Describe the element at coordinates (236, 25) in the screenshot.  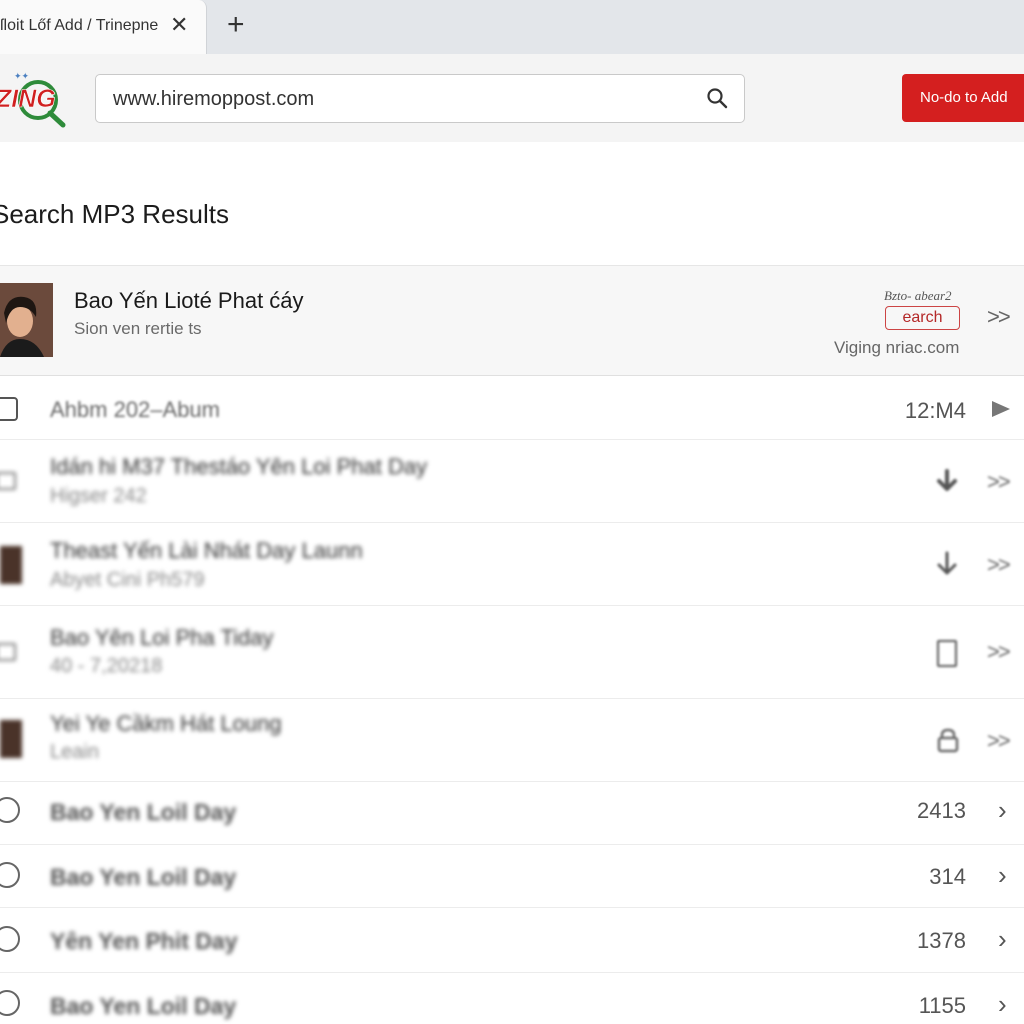
I see `new-tab-icon: +` at that location.